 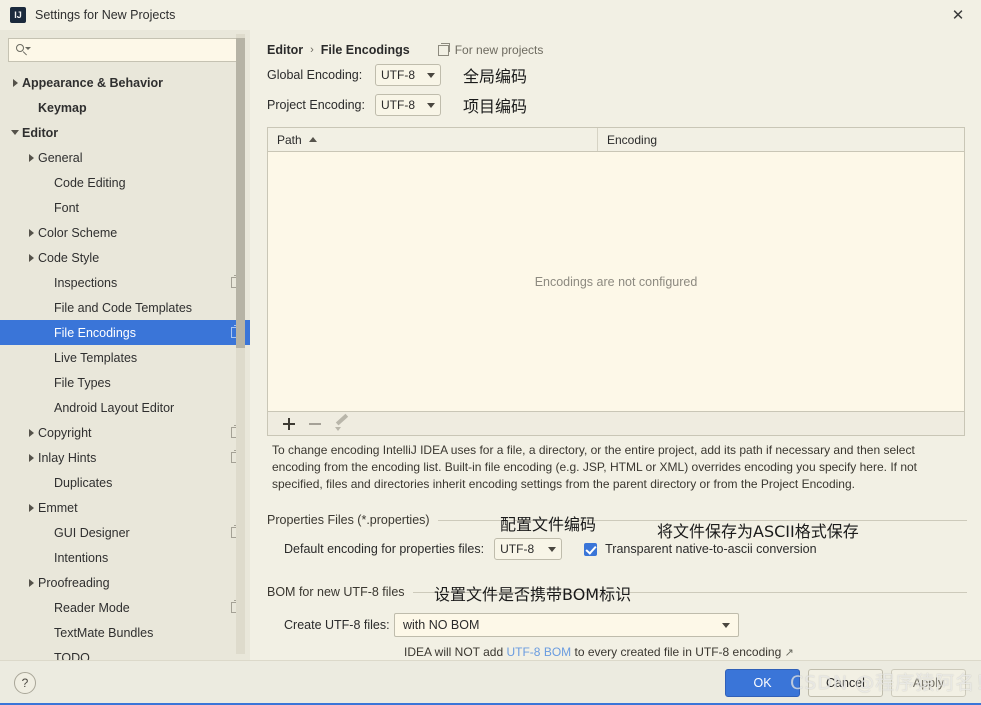 What do you see at coordinates (384, 549) in the screenshot?
I see `properties-encoding-label: Default encoding for properties files:` at bounding box center [384, 549].